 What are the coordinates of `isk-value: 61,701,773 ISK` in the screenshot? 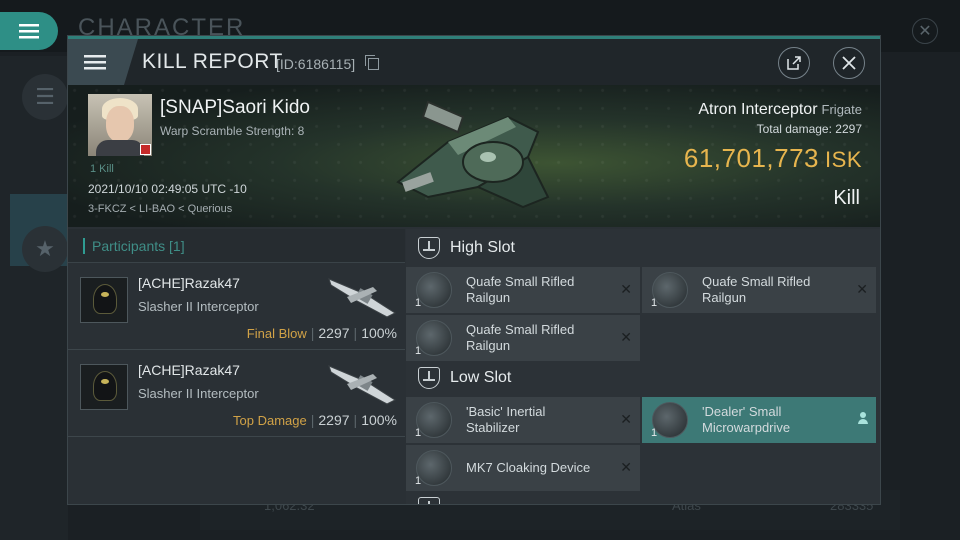 It's located at (772, 158).